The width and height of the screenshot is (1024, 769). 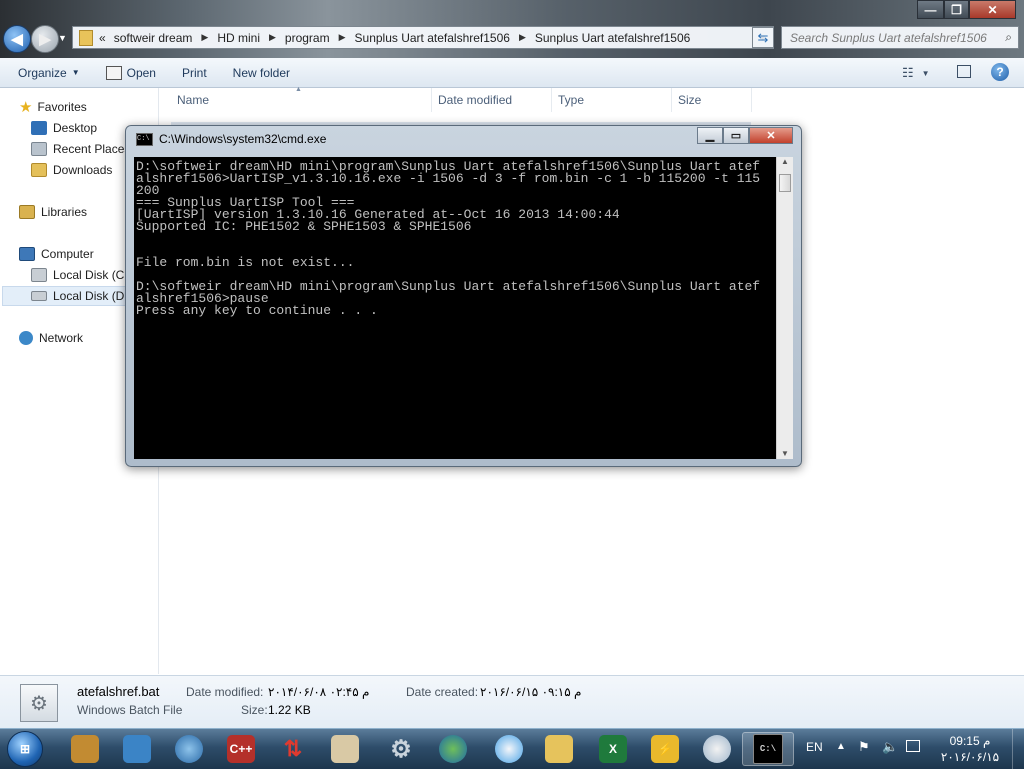 I want to click on nav-desktop-label: Desktop, so click(x=75, y=128).